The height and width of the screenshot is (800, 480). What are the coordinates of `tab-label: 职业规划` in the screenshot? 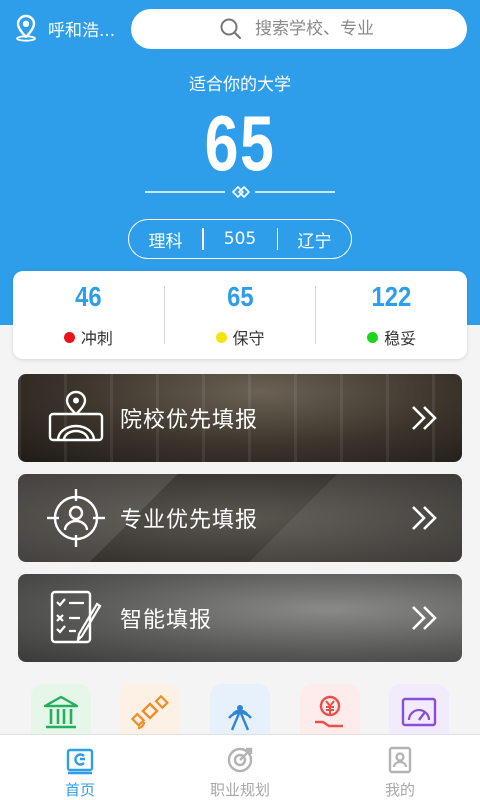 It's located at (239, 790).